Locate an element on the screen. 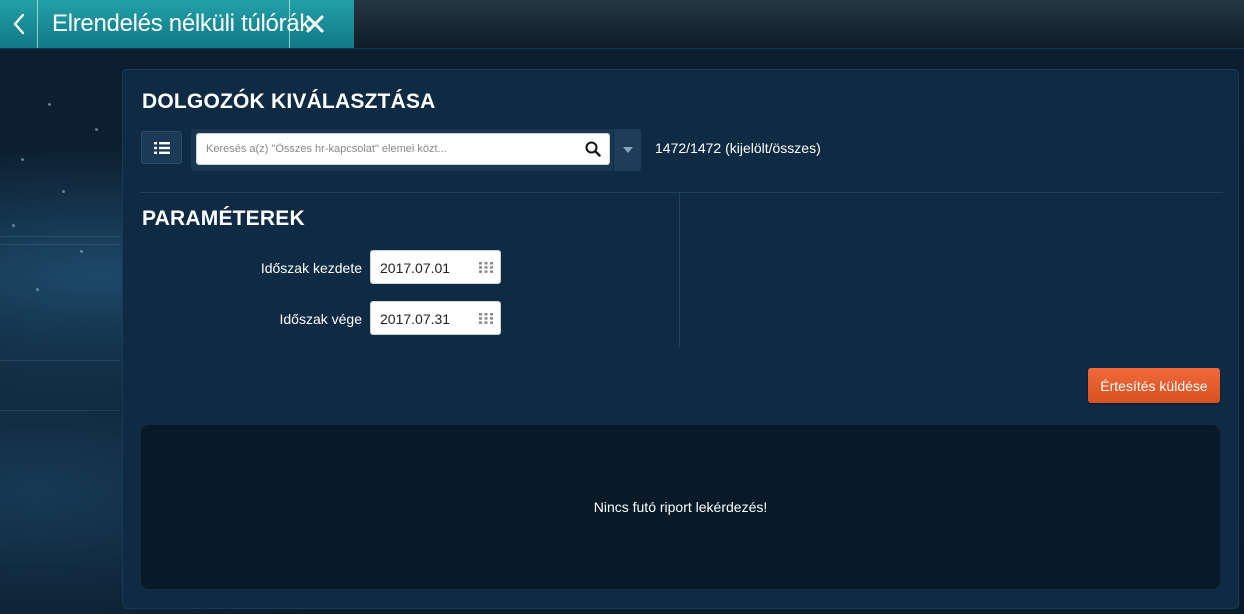  send-notification-button: Értesítés küldése is located at coordinates (1154, 385).